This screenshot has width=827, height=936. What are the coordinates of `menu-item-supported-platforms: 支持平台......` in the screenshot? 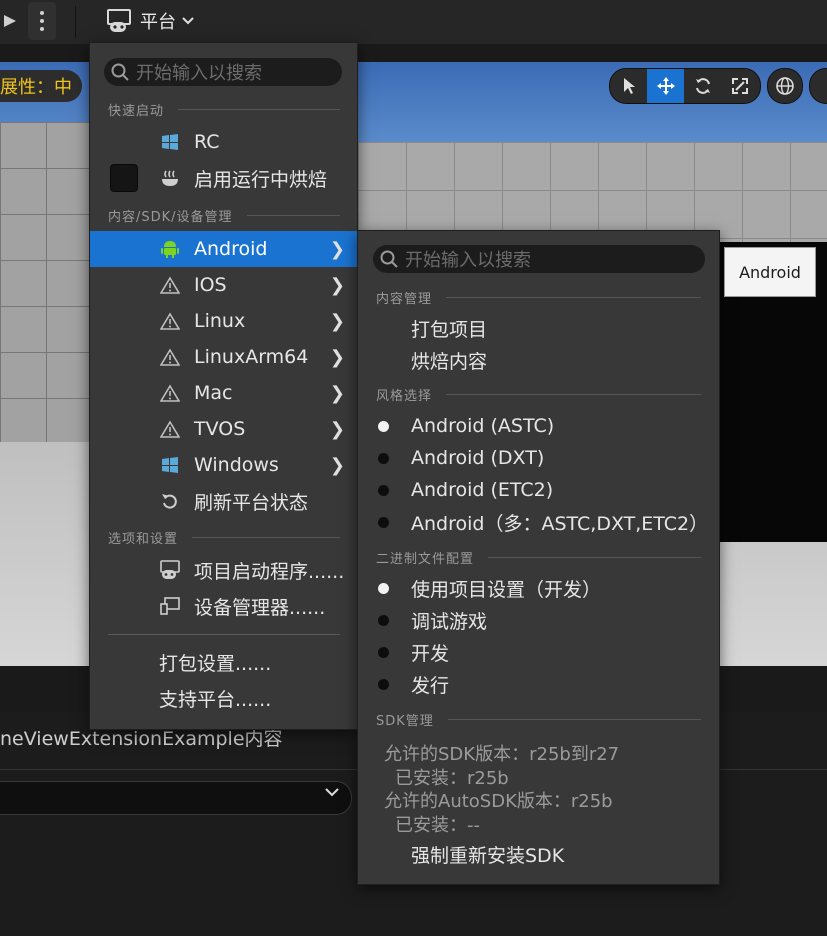 It's located at (223, 698).